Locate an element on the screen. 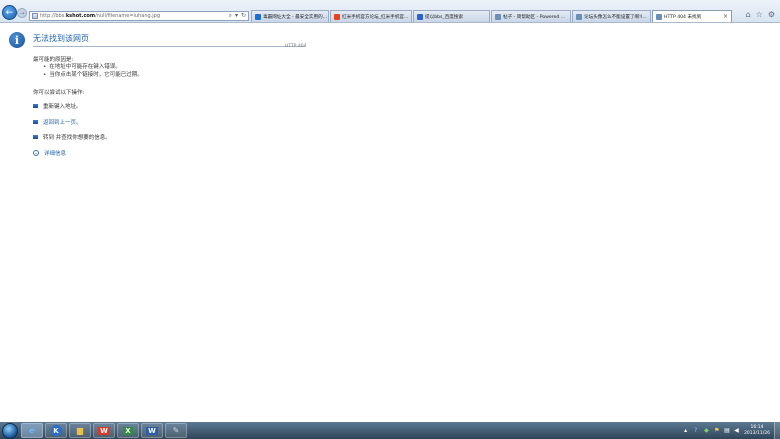  show-desktop-button is located at coordinates (777, 430).